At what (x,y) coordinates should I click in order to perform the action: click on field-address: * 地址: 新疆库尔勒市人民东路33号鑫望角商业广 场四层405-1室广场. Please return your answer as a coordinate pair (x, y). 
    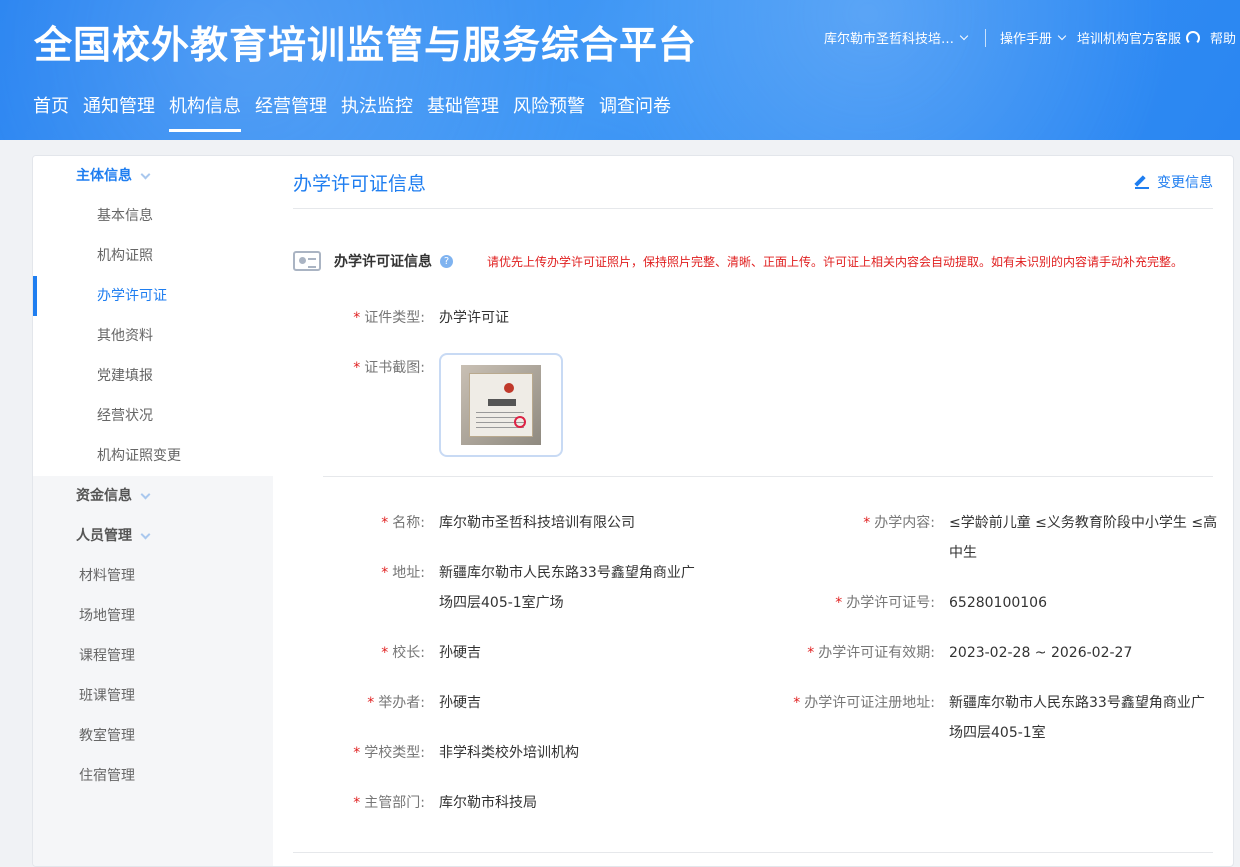
    Looking at the image, I should click on (494, 588).